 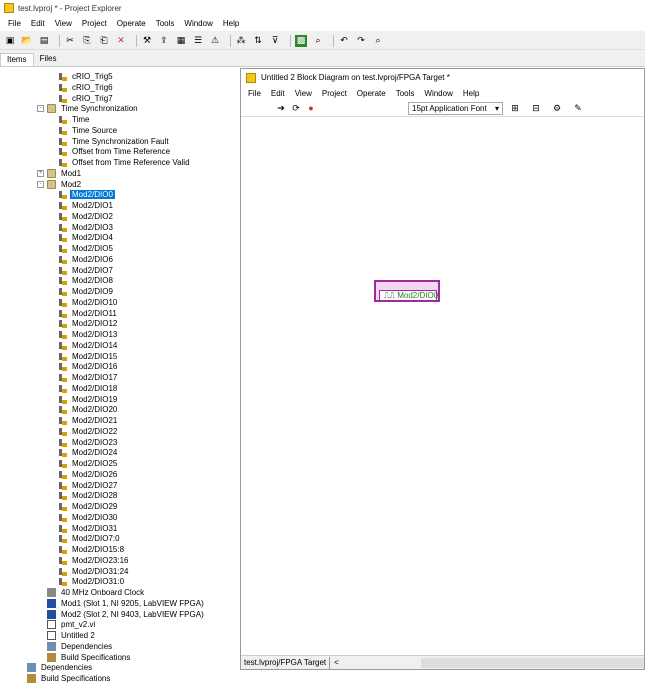 What do you see at coordinates (311, 108) in the screenshot?
I see `abort-icon: ●` at bounding box center [311, 108].